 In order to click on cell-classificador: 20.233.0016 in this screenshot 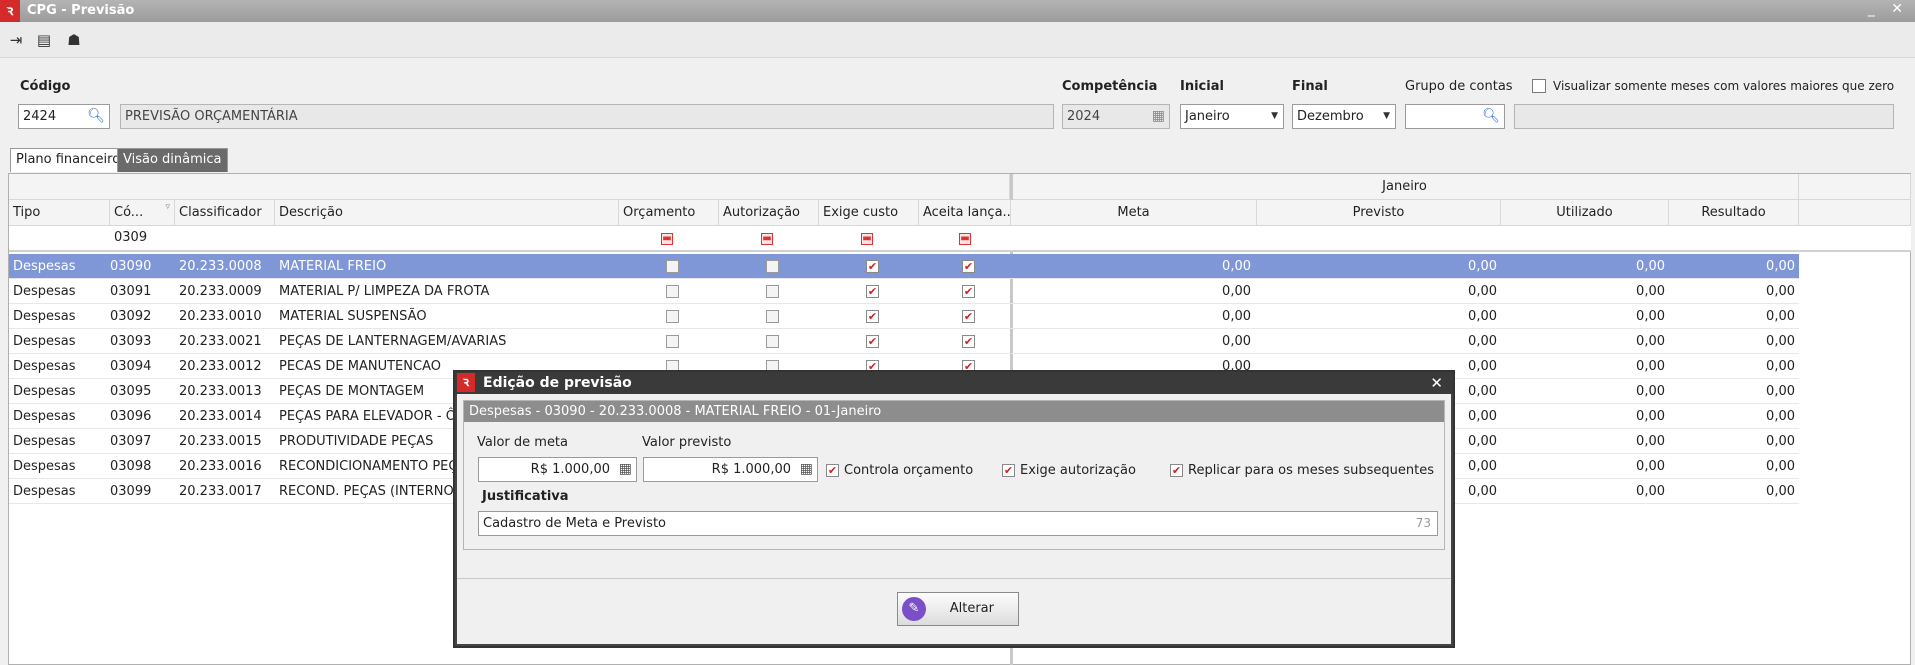, I will do `click(220, 466)`.